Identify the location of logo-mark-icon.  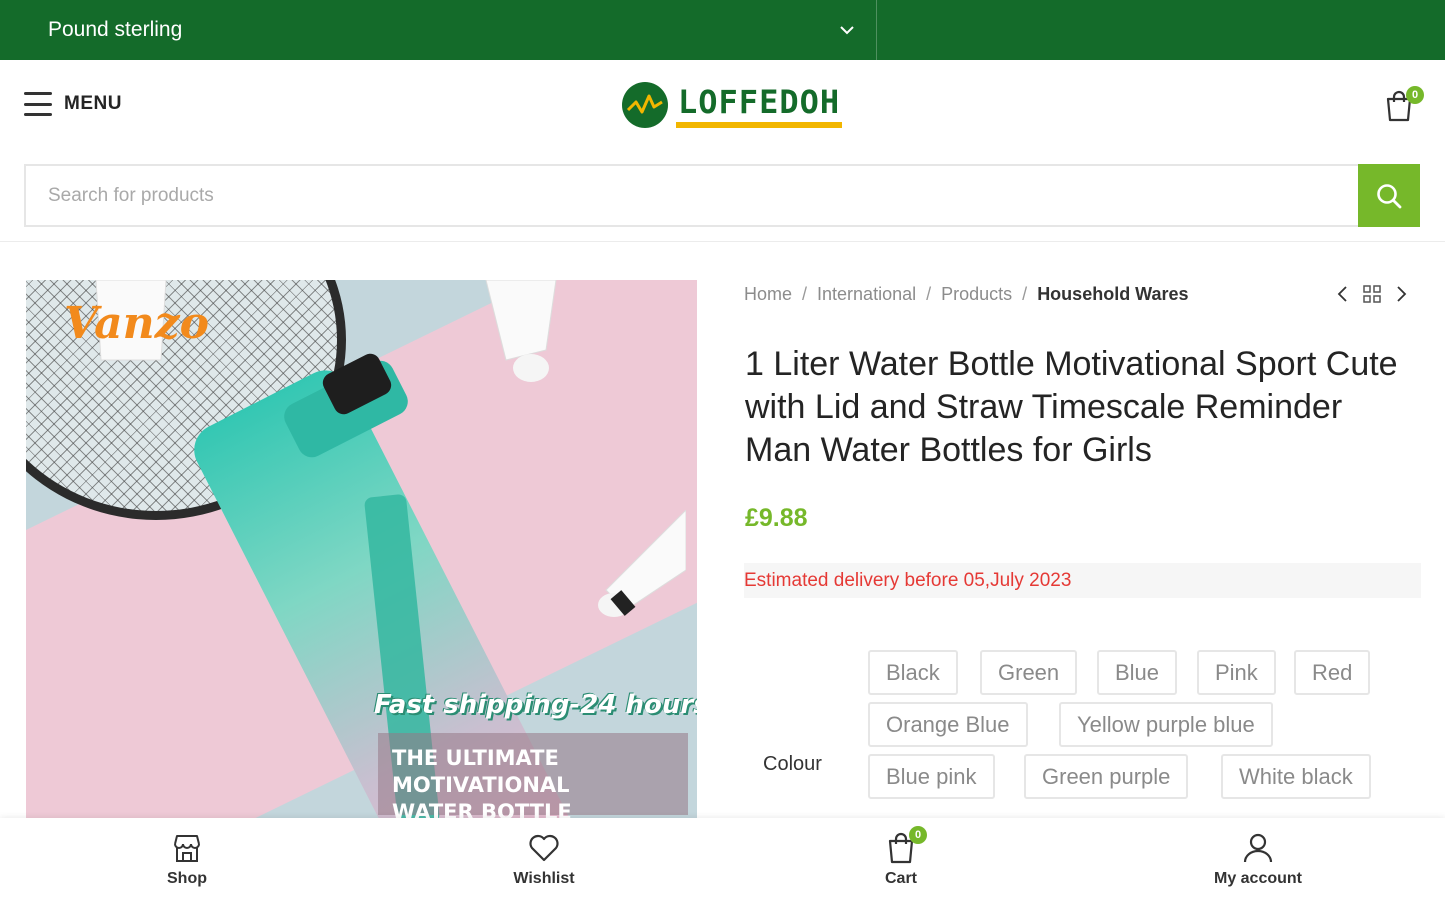
(645, 105).